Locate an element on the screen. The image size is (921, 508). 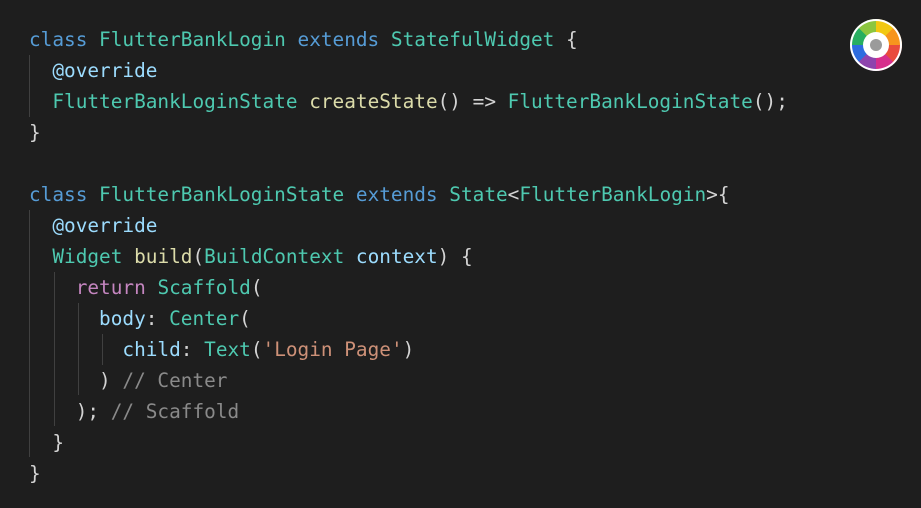
code-token: StatefulWidget is located at coordinates (478, 39).